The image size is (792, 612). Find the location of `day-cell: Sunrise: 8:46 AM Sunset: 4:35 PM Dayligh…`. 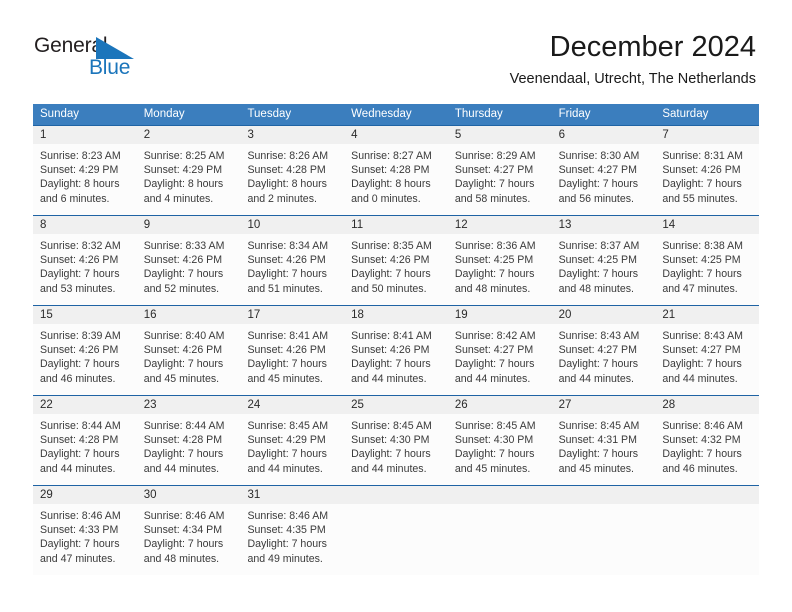

day-cell: Sunrise: 8:46 AM Sunset: 4:35 PM Dayligh… is located at coordinates (292, 539).